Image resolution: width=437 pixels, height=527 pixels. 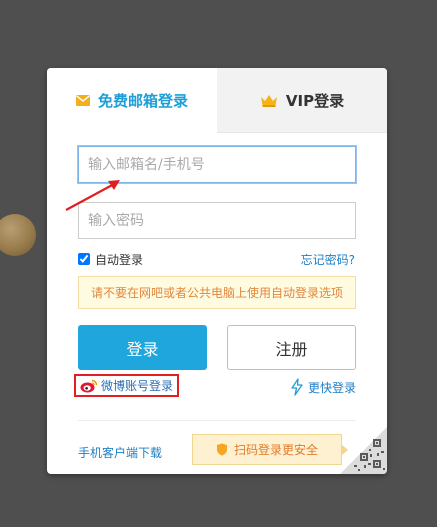 I want to click on mobile-client-download-link: 手机客户端下载, so click(x=120, y=452).